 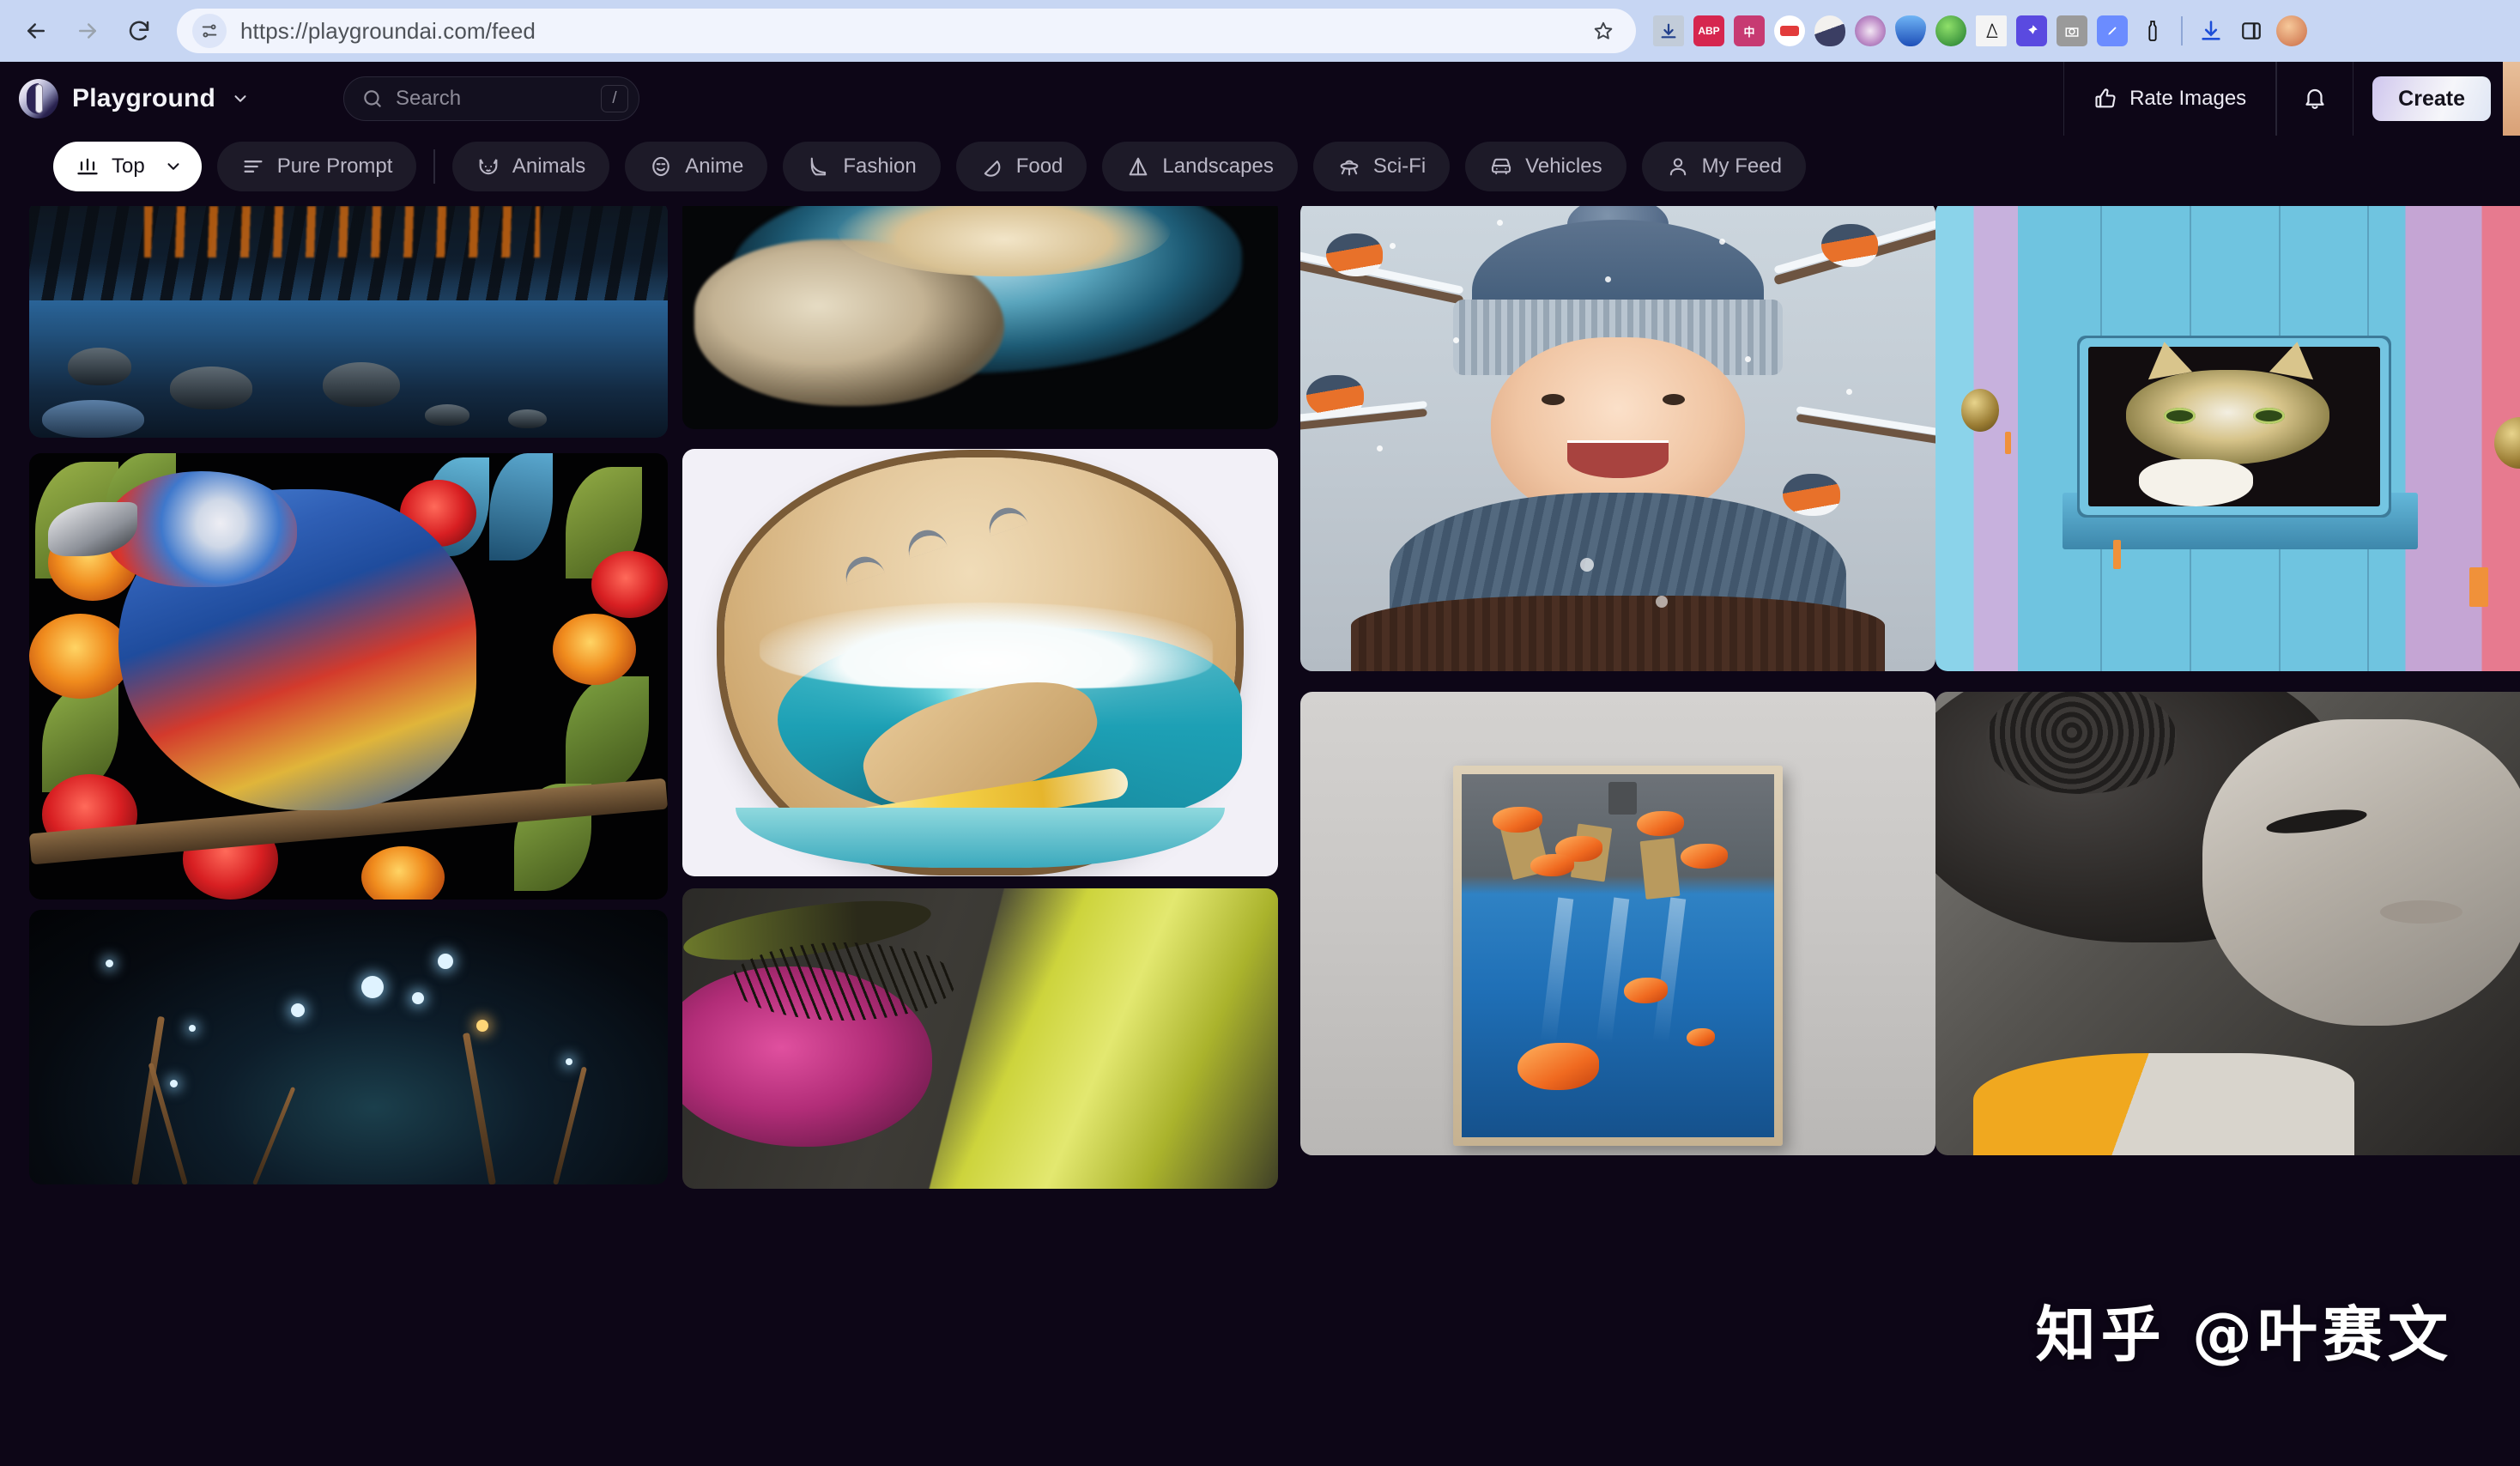 I want to click on thumbs-up-icon, so click(x=2105, y=99).